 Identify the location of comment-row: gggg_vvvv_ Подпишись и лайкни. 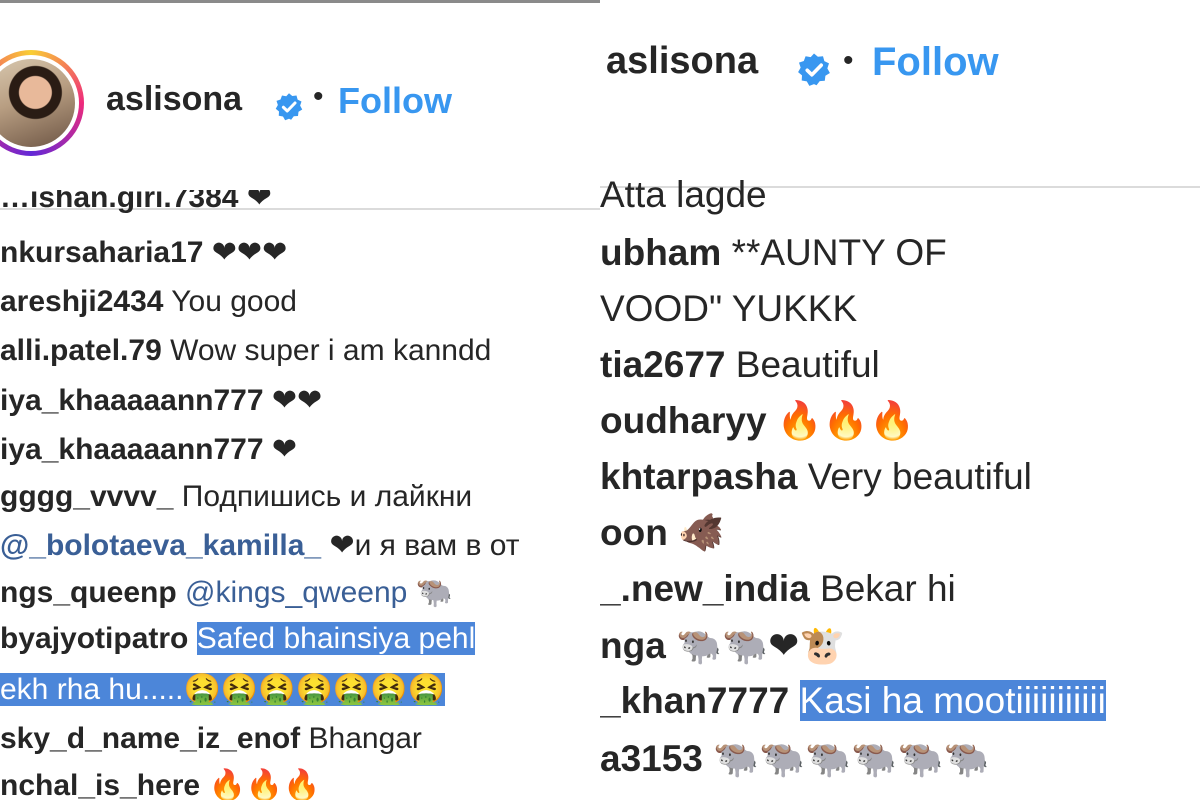
(236, 497).